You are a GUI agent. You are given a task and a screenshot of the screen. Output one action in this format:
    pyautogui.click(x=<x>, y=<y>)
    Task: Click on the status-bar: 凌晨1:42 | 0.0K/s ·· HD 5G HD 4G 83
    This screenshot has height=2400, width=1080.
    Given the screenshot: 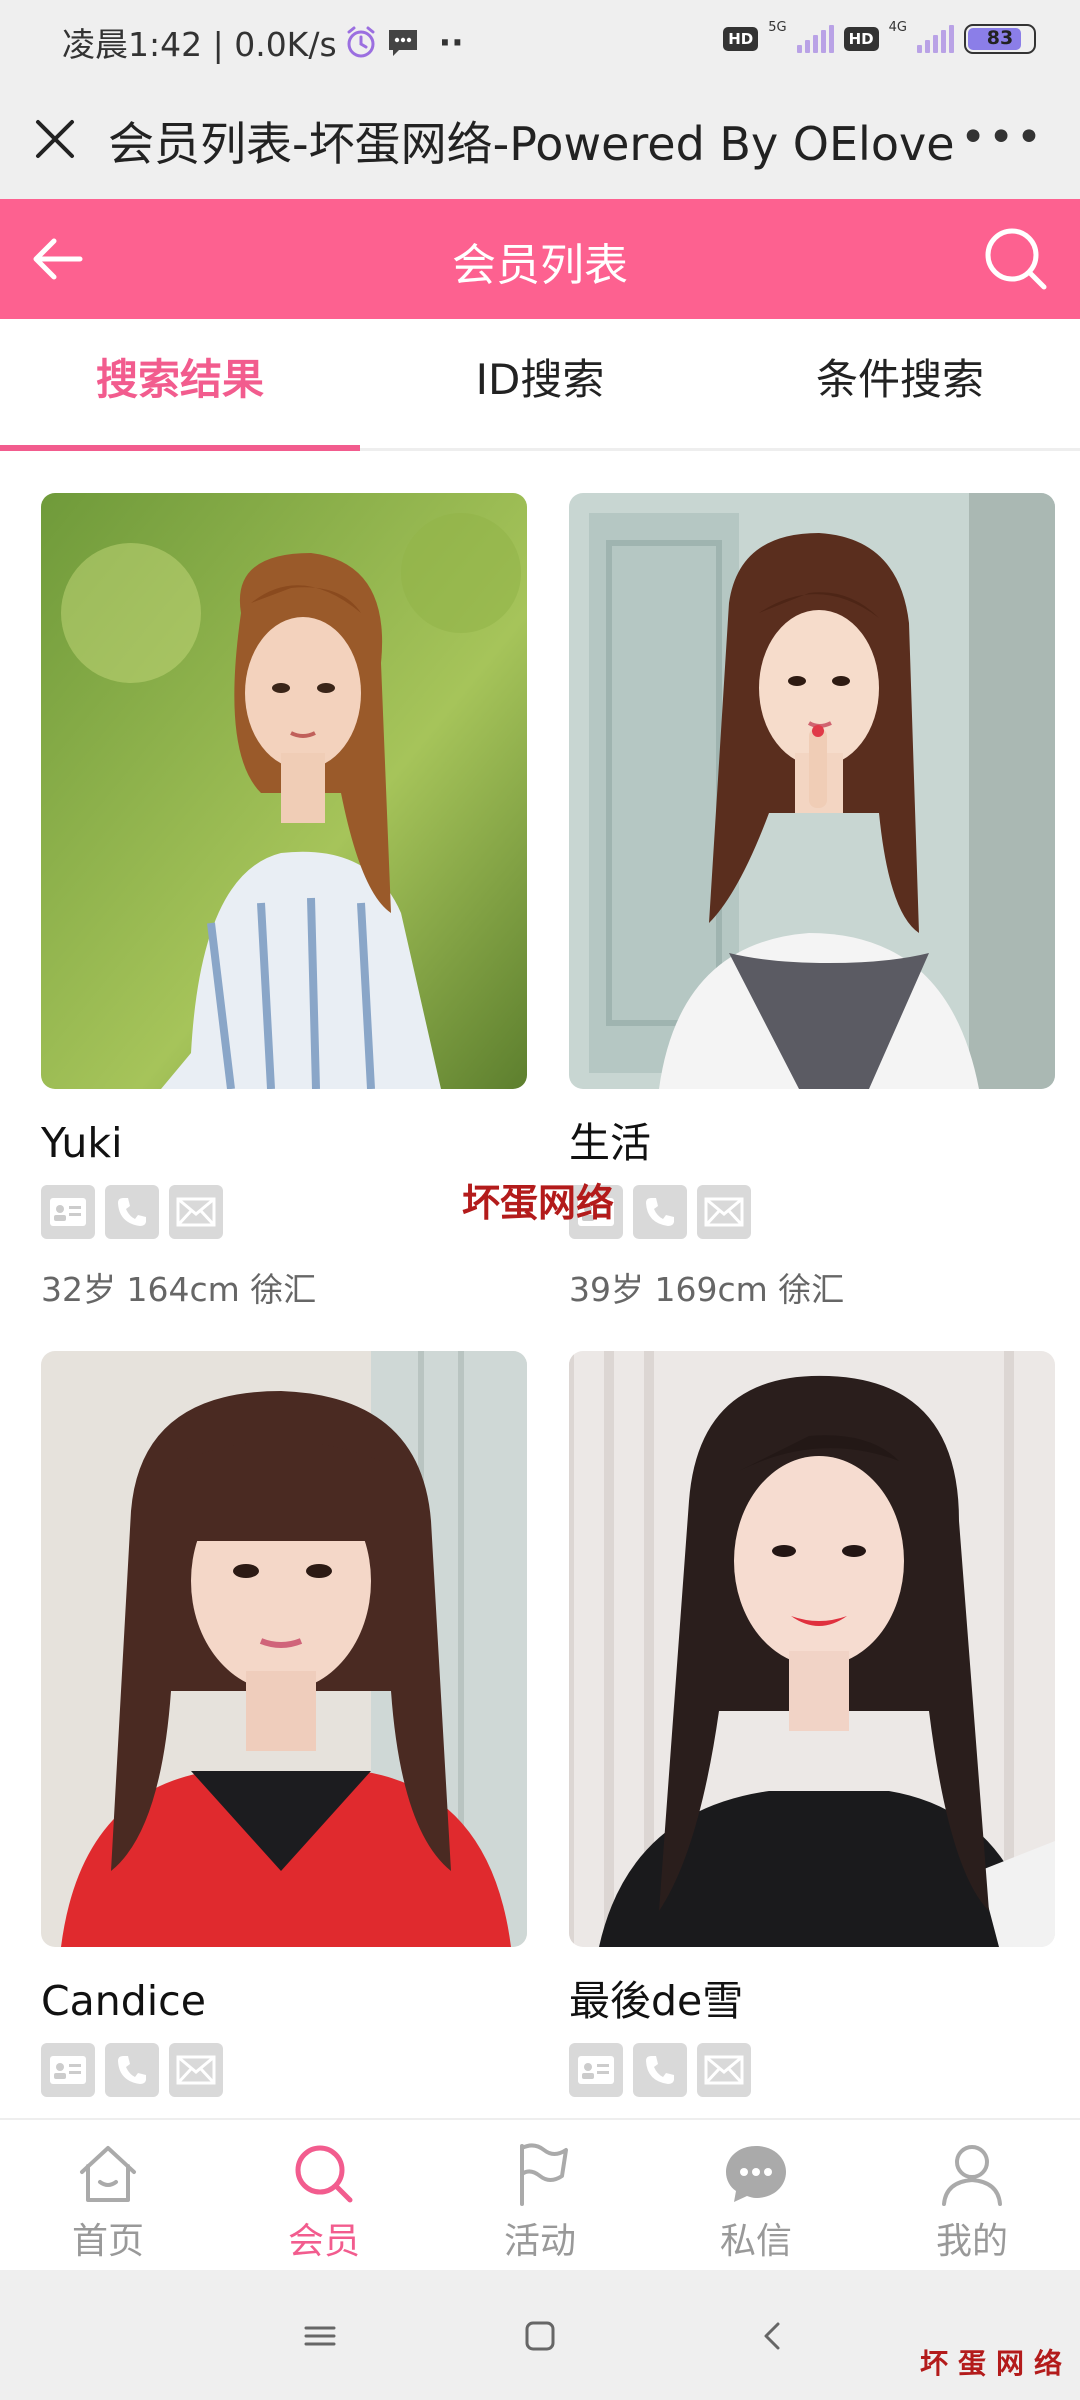 What is the action you would take?
    pyautogui.click(x=540, y=43)
    